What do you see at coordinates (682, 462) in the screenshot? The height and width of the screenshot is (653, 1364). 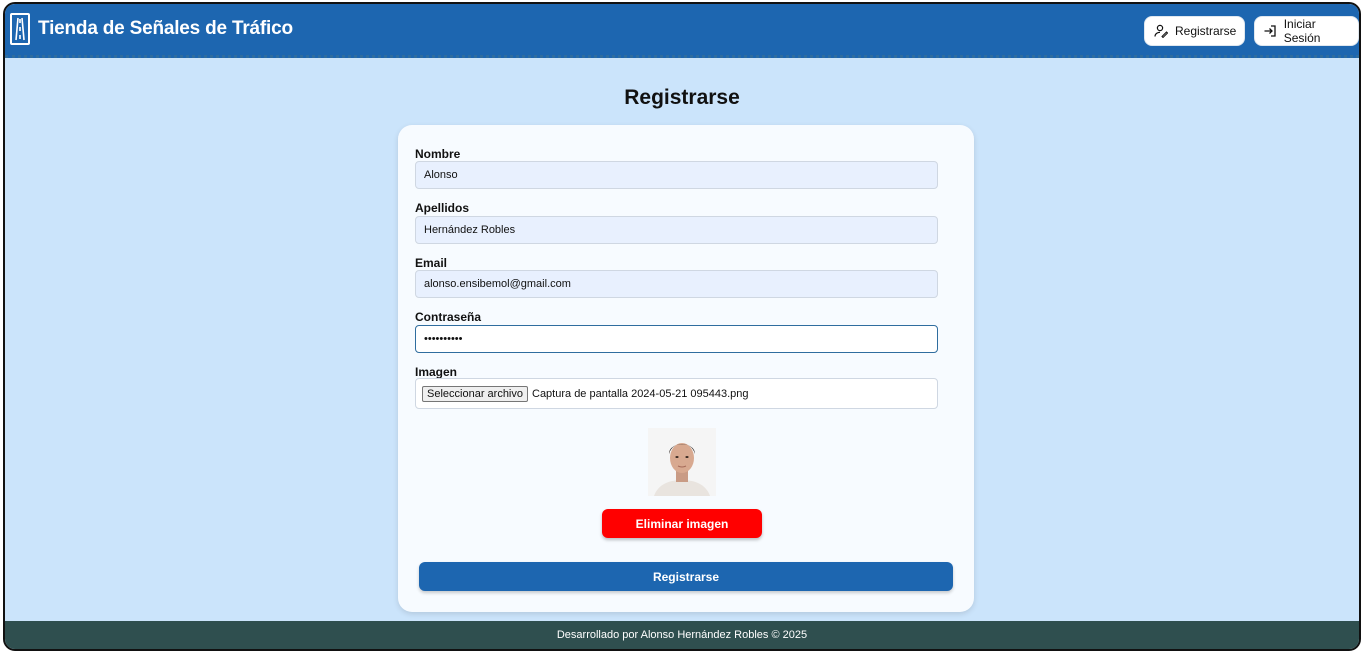 I see `avatar-preview` at bounding box center [682, 462].